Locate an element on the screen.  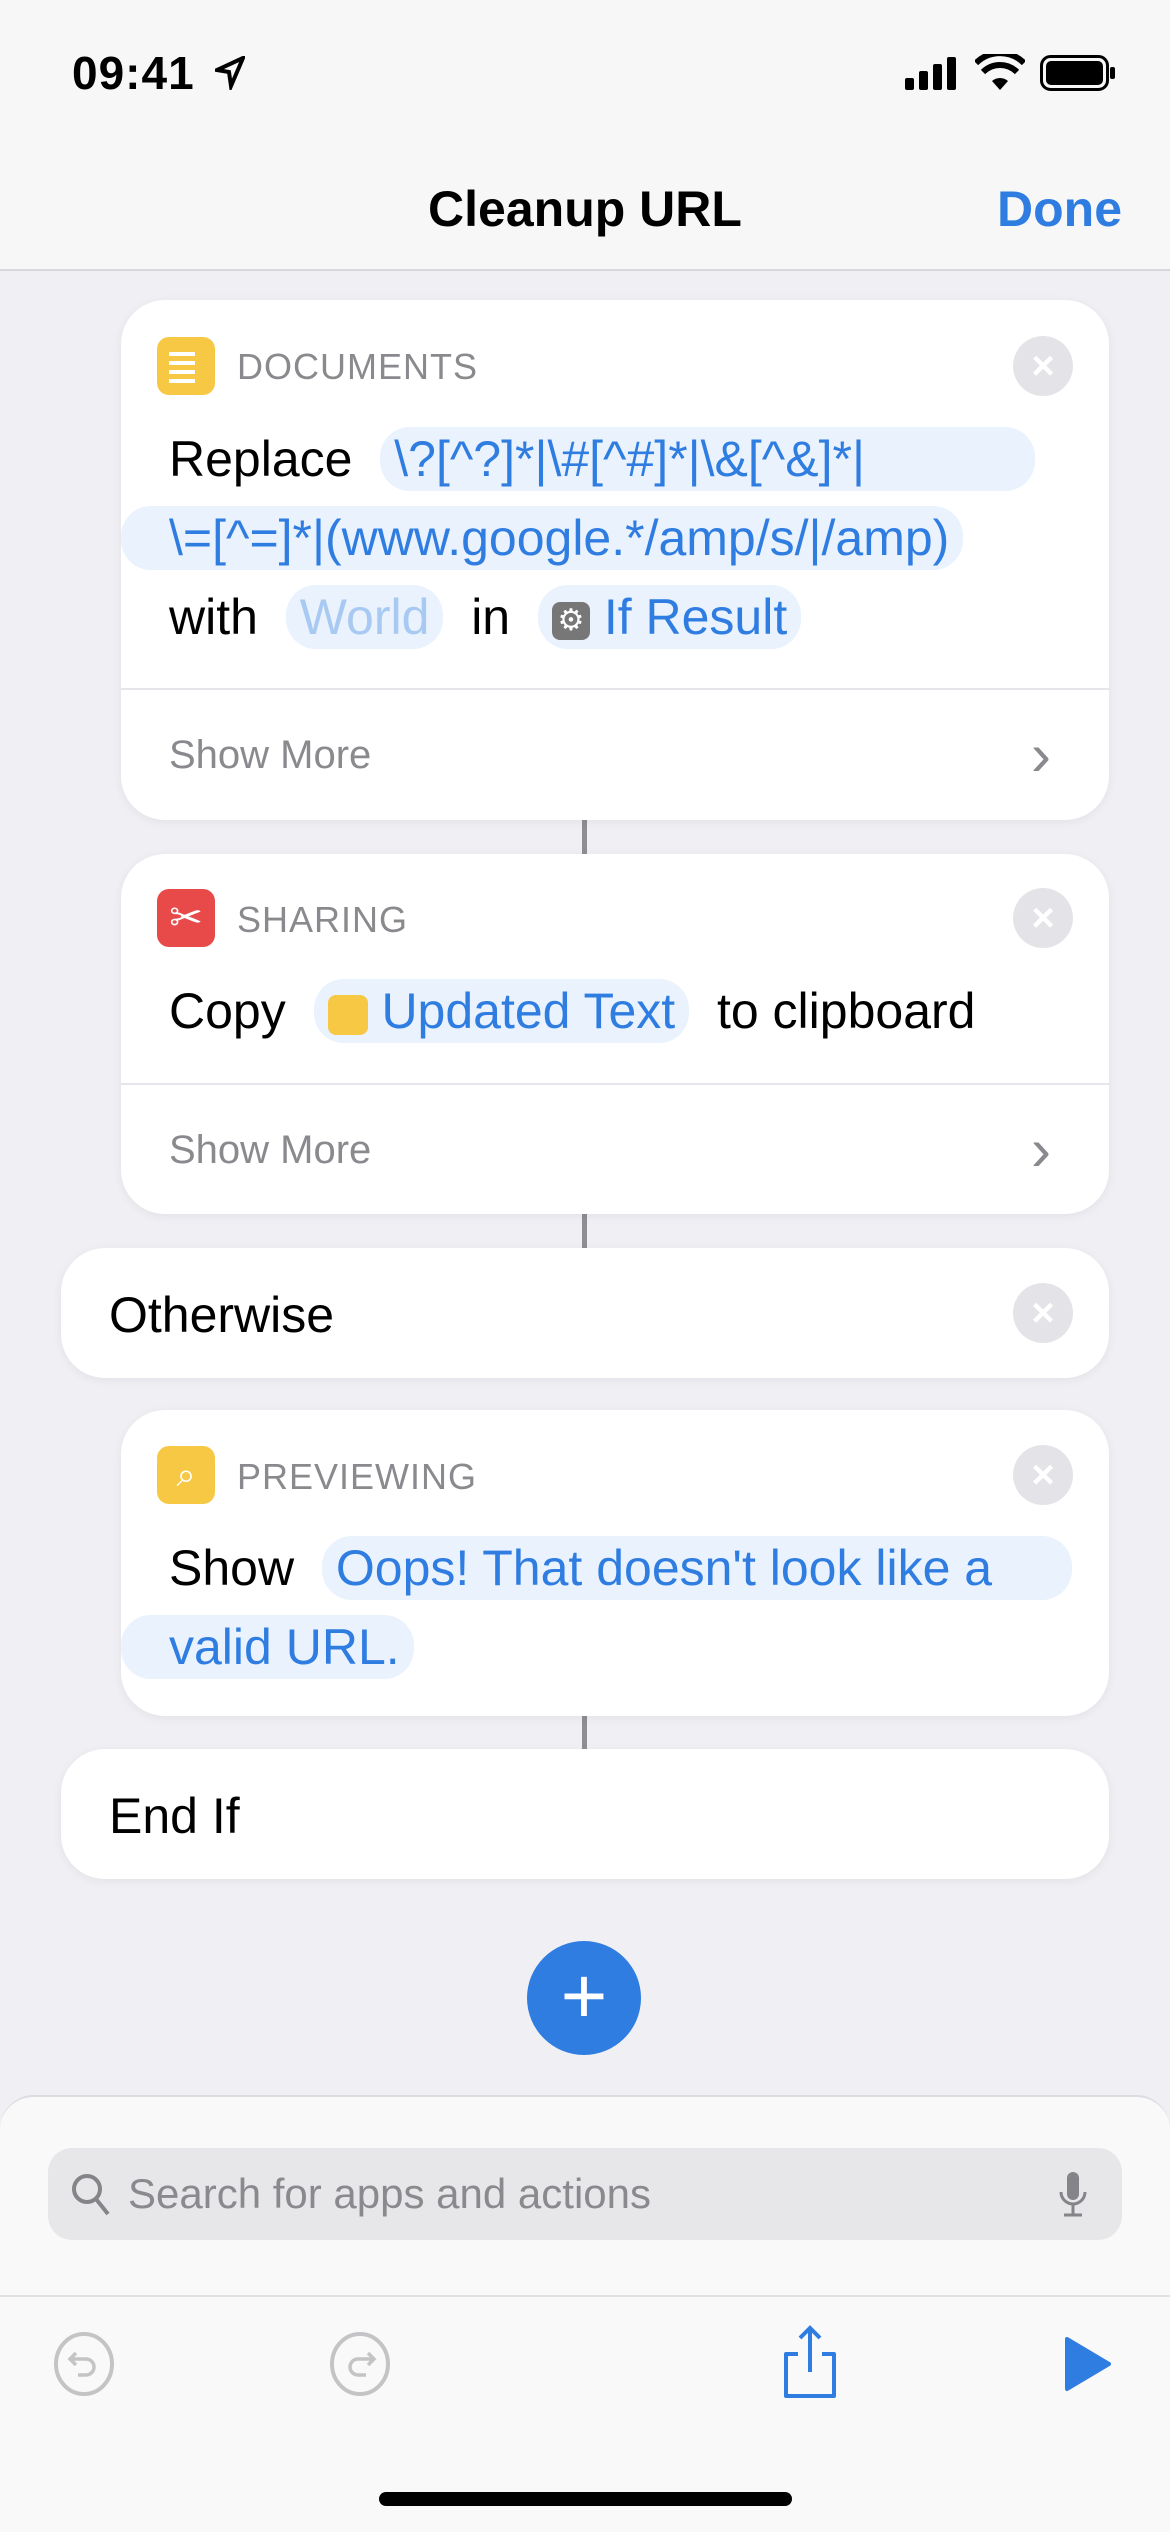
category-label: DOCUMENTS is located at coordinates (357, 366).